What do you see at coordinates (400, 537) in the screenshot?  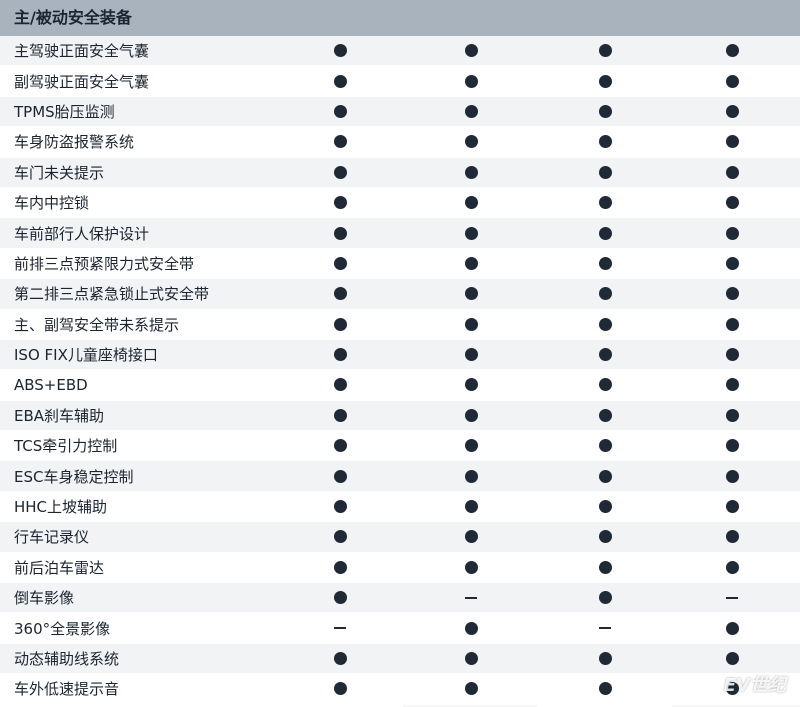 I see `table-row: 行车记录仪` at bounding box center [400, 537].